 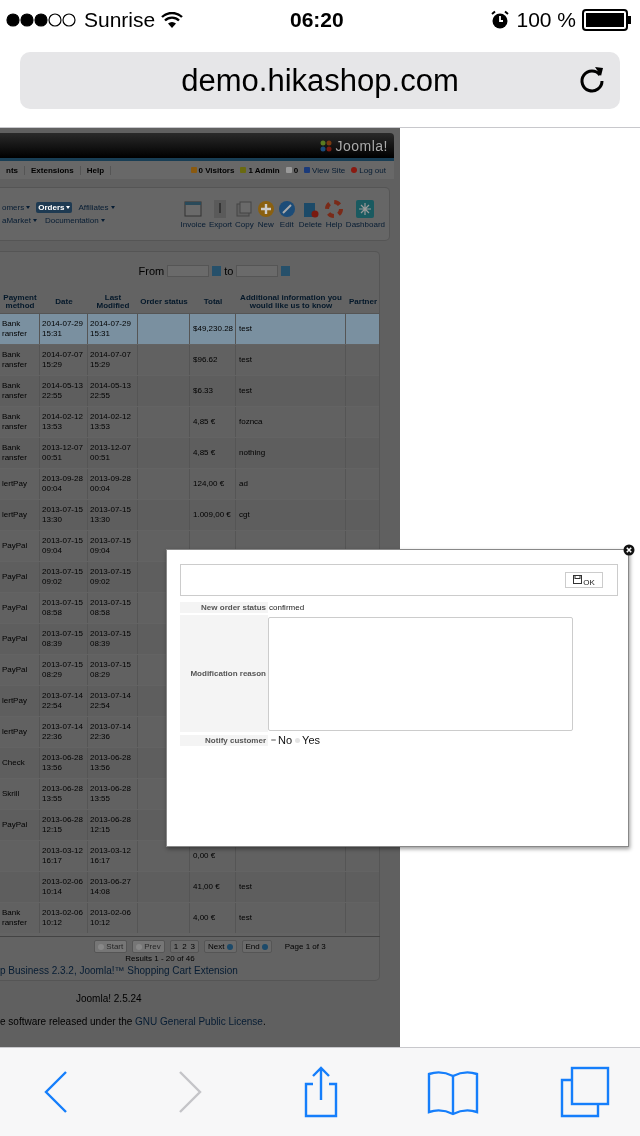 I want to click on toolbar-button: New, so click(x=265, y=214).